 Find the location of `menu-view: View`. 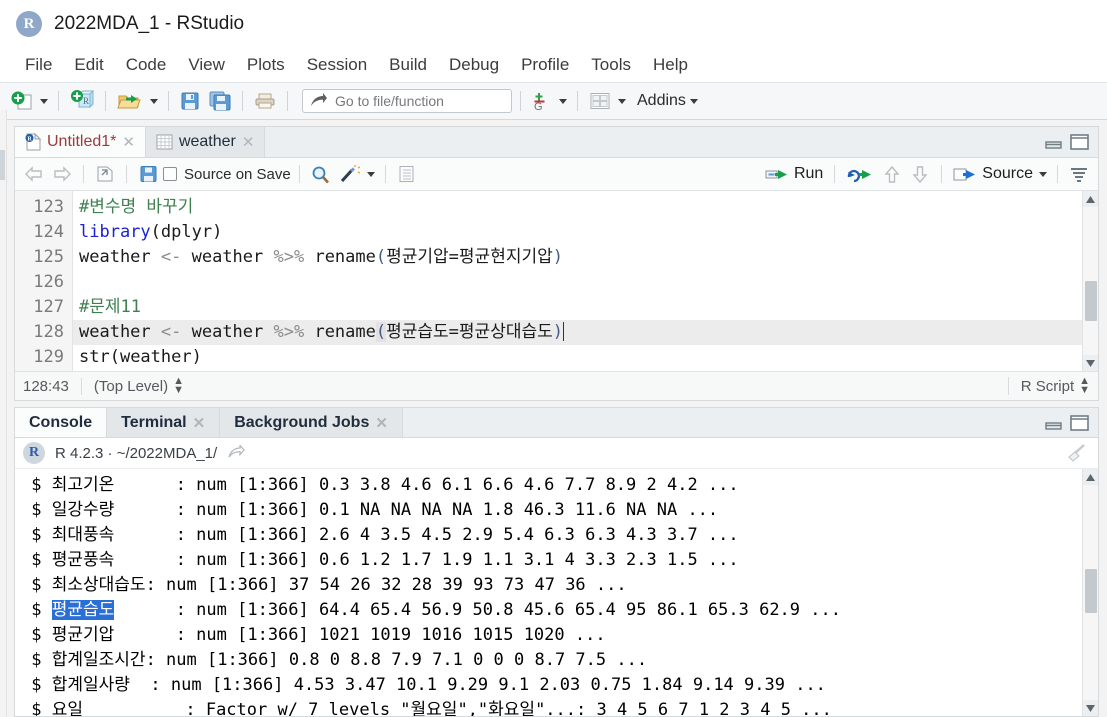

menu-view: View is located at coordinates (206, 65).